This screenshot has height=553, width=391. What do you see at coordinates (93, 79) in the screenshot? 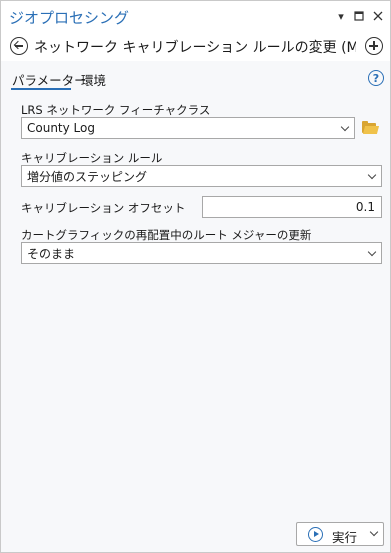
I see `tab-environments: 環境` at bounding box center [93, 79].